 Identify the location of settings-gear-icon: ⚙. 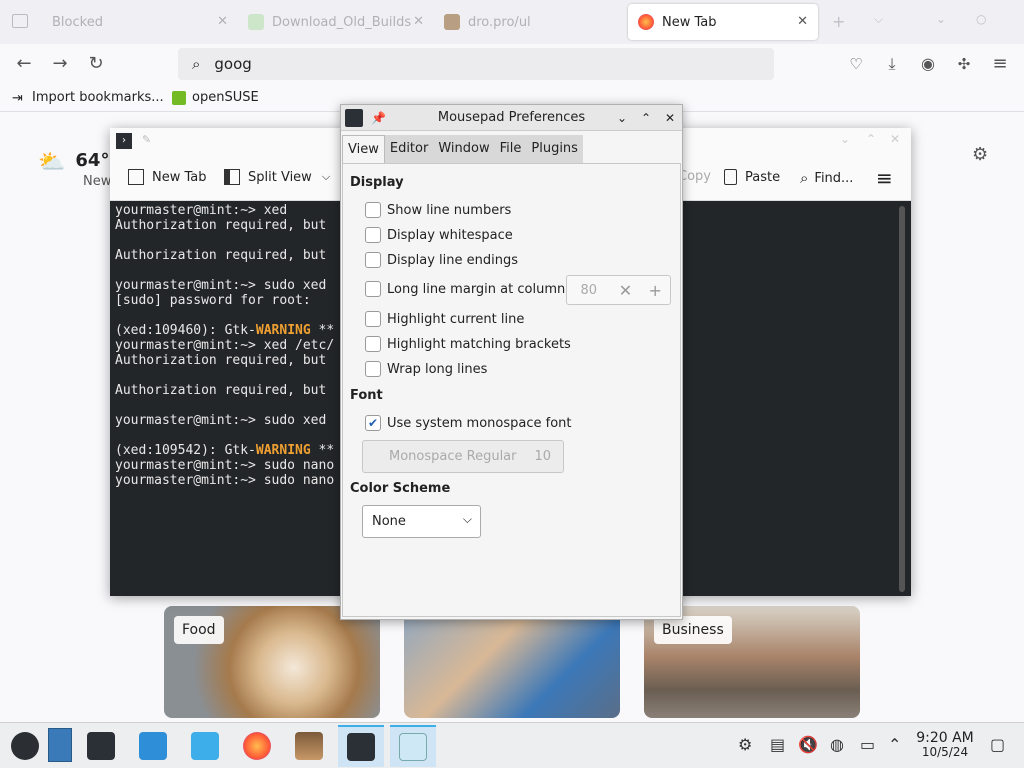
(980, 154).